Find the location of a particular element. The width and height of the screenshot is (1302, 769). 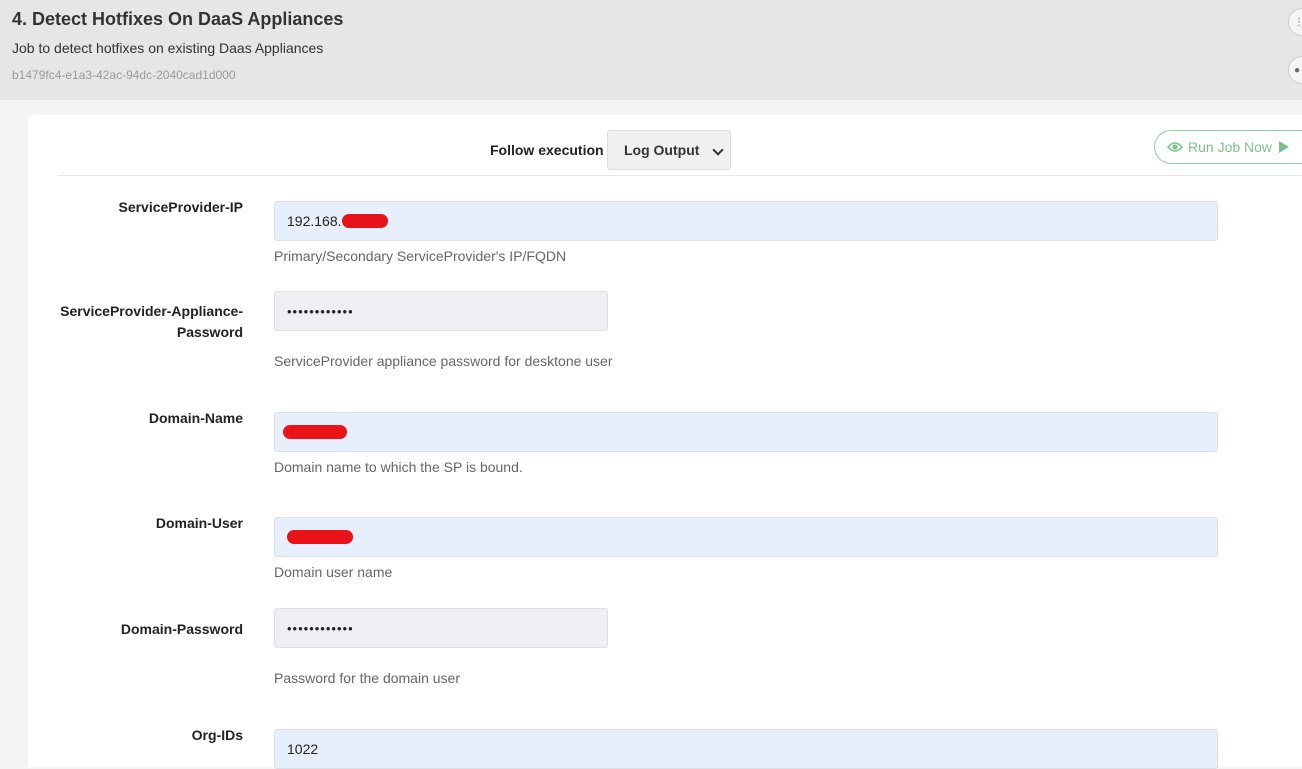

org-ids-label: Org-IDs is located at coordinates (217, 735).